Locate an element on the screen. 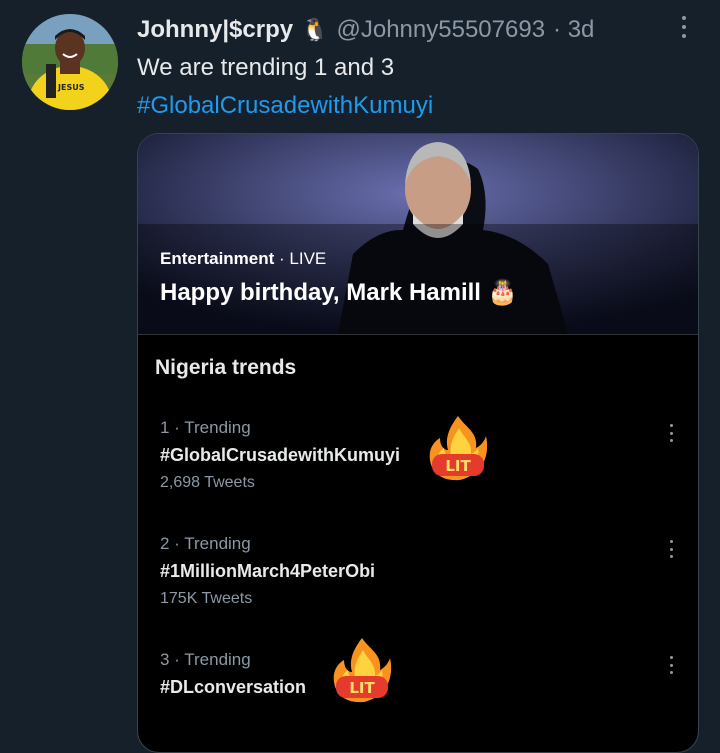 The width and height of the screenshot is (720, 753). hashtag-link: #GlobalCrusadewithKumuyi is located at coordinates (285, 106).